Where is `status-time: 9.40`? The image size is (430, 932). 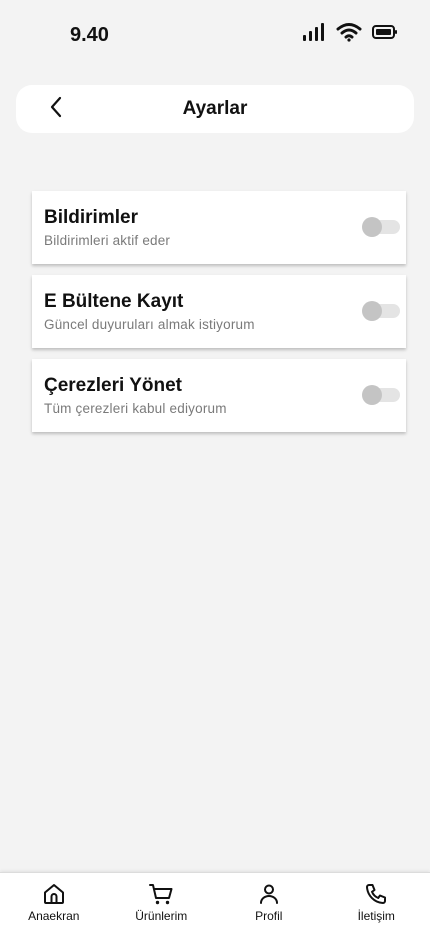
status-time: 9.40 is located at coordinates (89, 35).